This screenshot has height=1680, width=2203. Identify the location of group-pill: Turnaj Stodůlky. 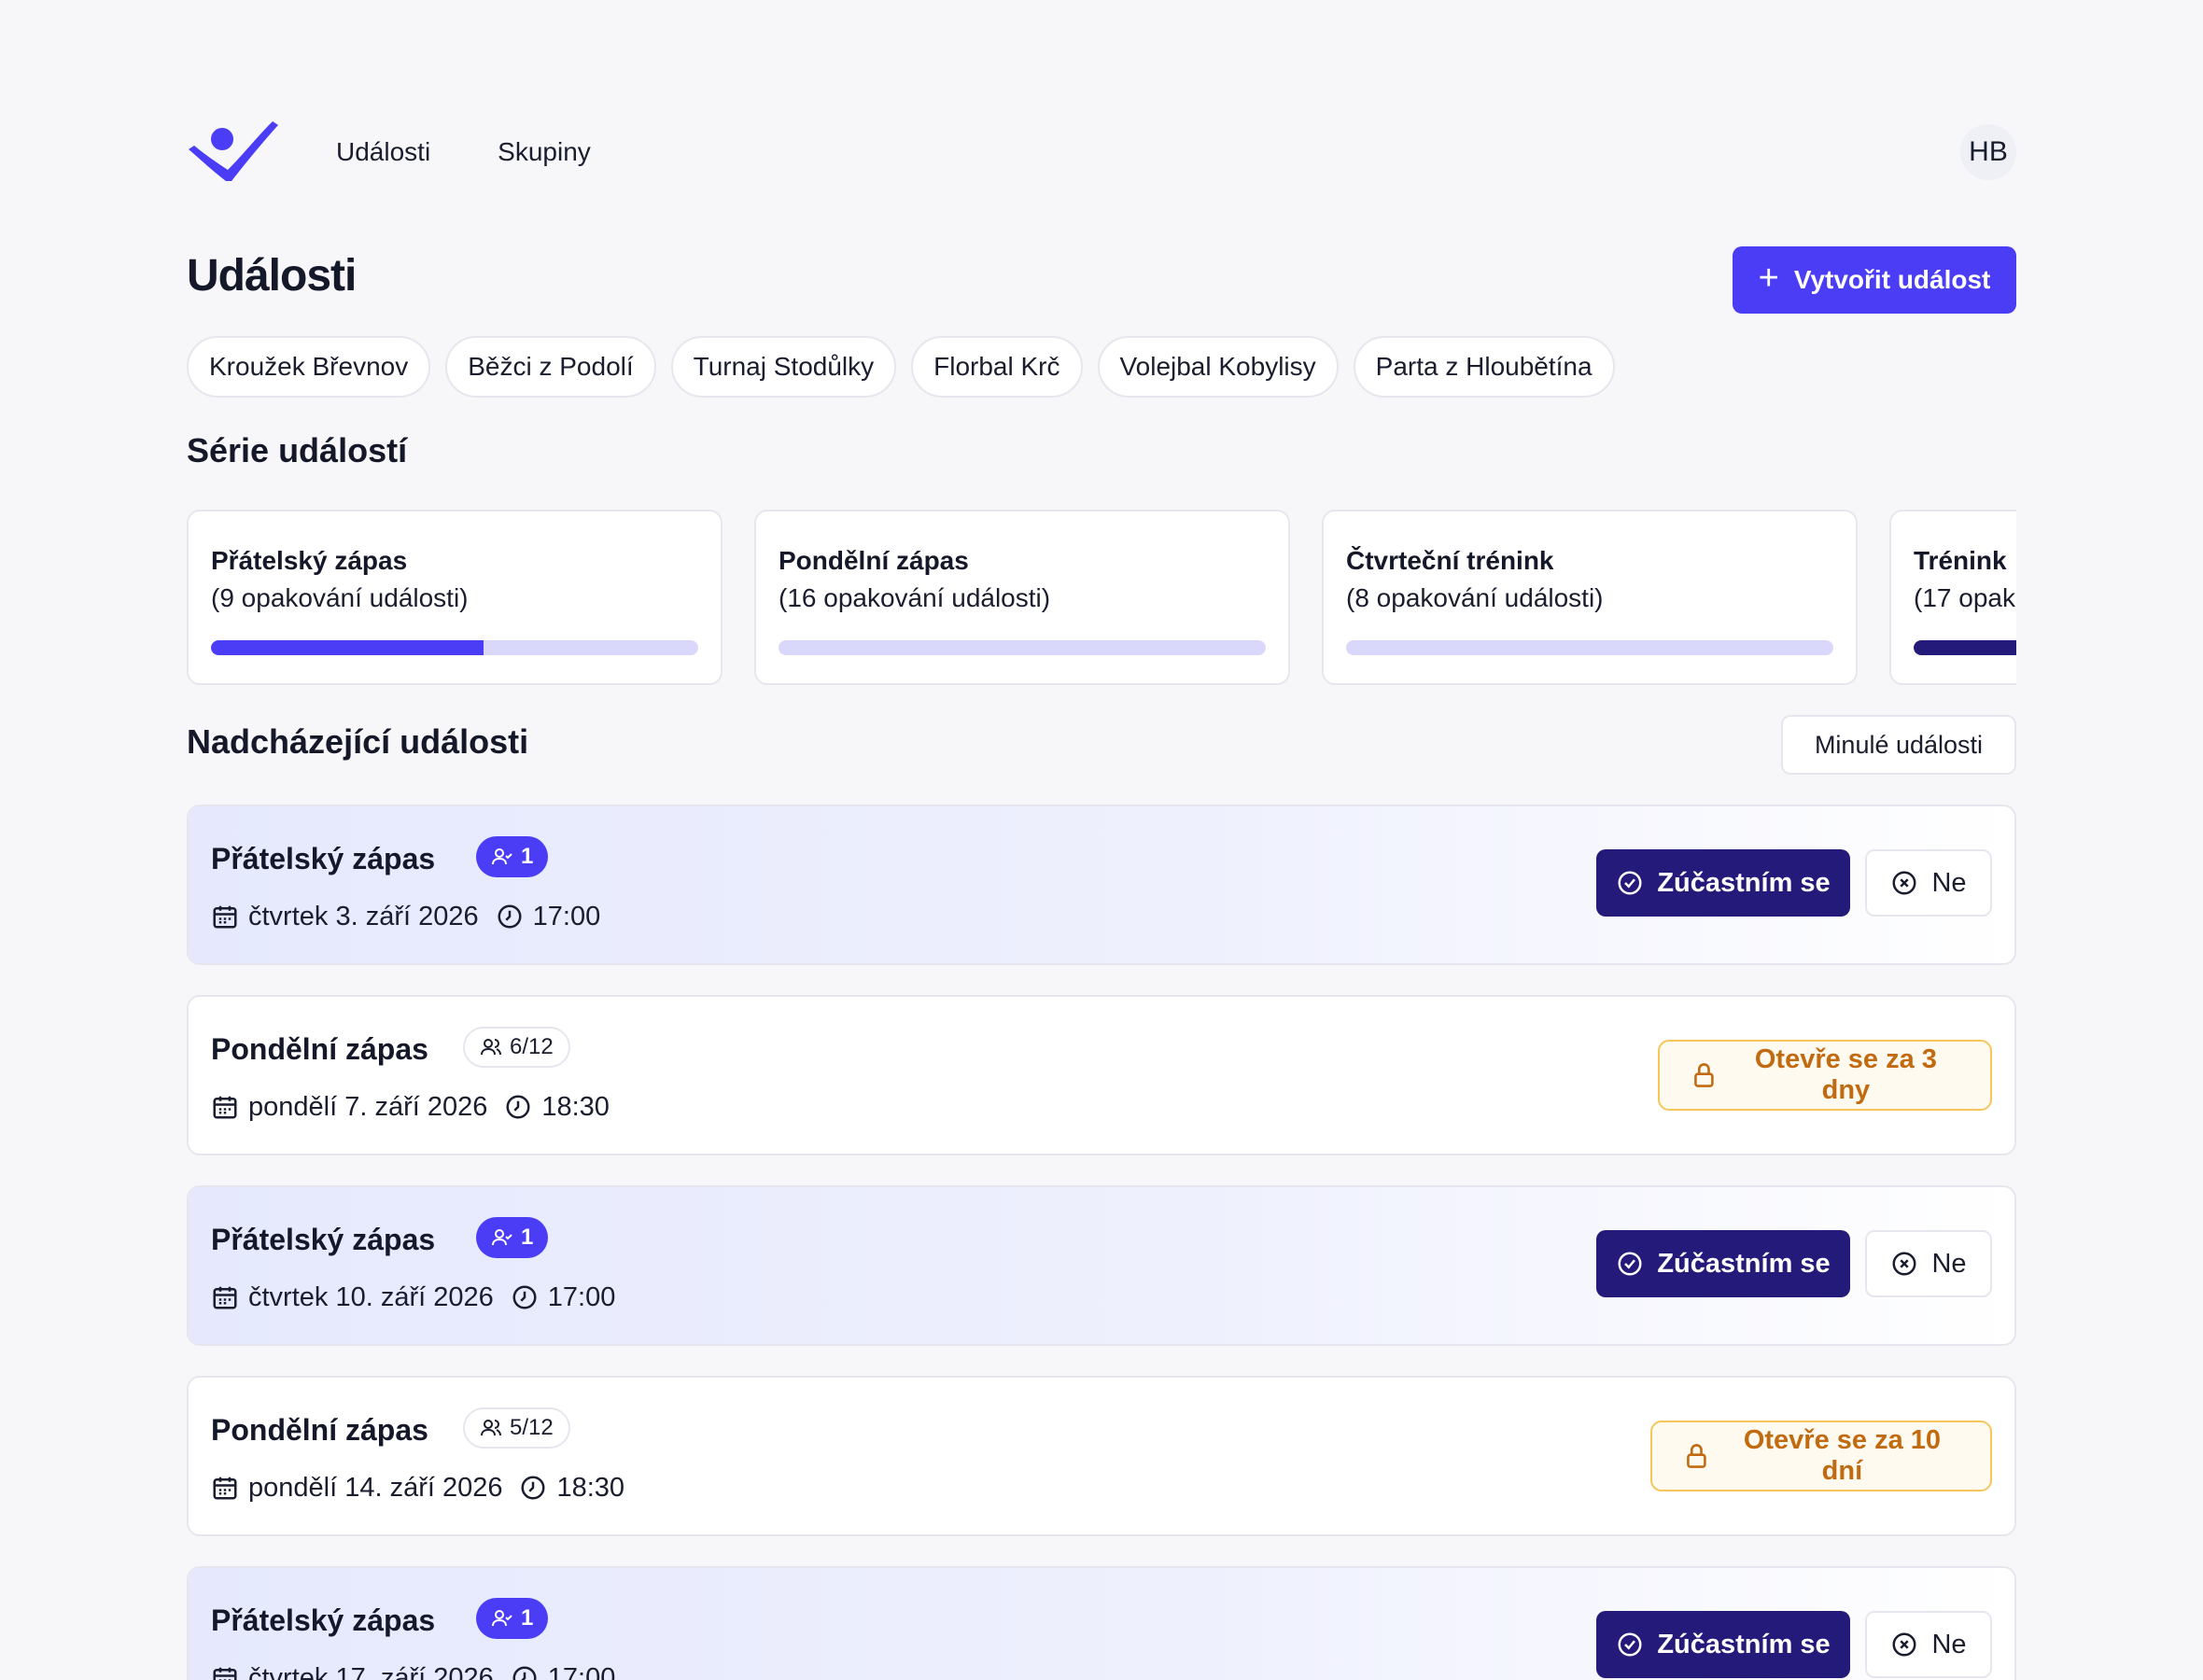
(783, 367).